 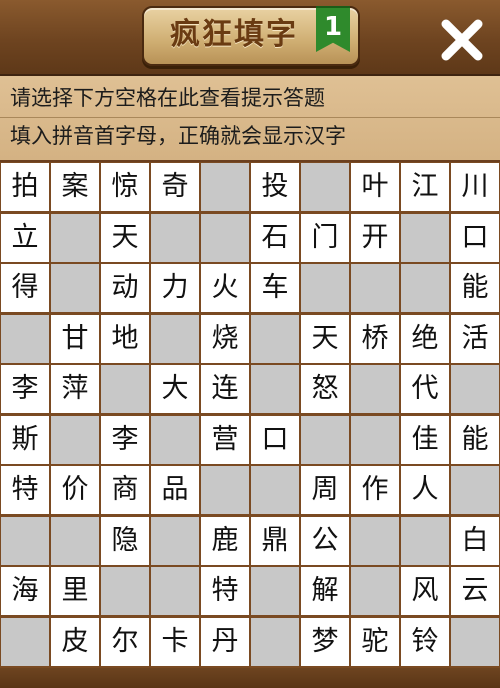 What do you see at coordinates (275, 288) in the screenshot?
I see `grid-cell: 车` at bounding box center [275, 288].